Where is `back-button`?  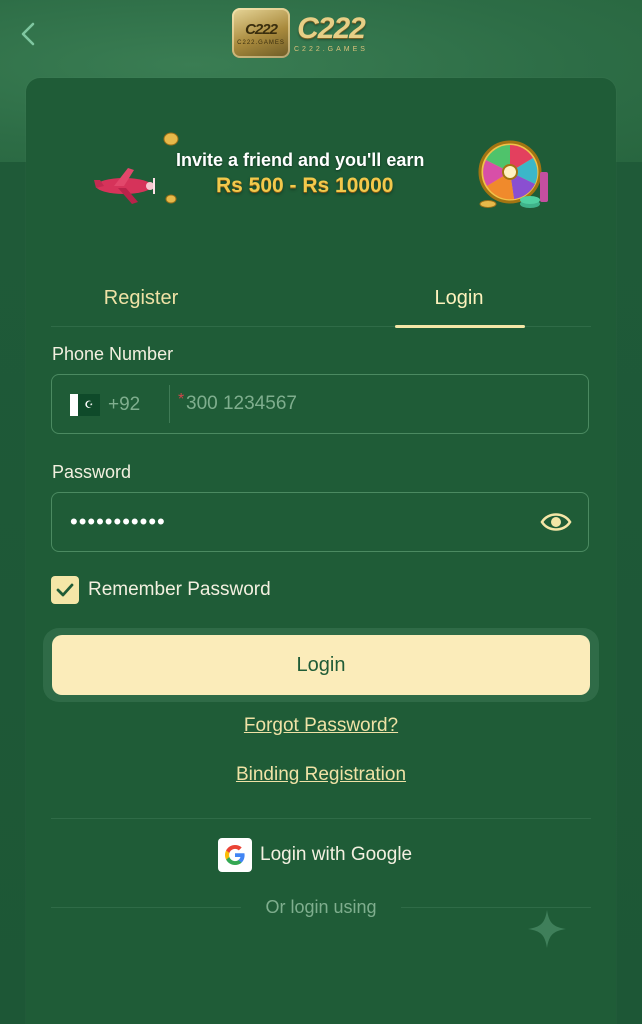 back-button is located at coordinates (28, 34).